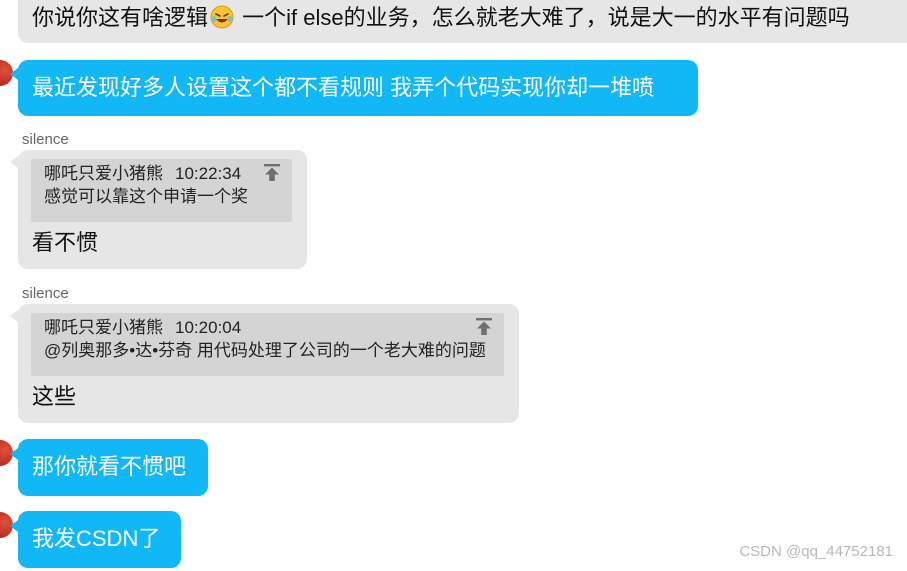 Image resolution: width=907 pixels, height=571 pixels. What do you see at coordinates (65, 242) in the screenshot?
I see `message-text: 看不惯` at bounding box center [65, 242].